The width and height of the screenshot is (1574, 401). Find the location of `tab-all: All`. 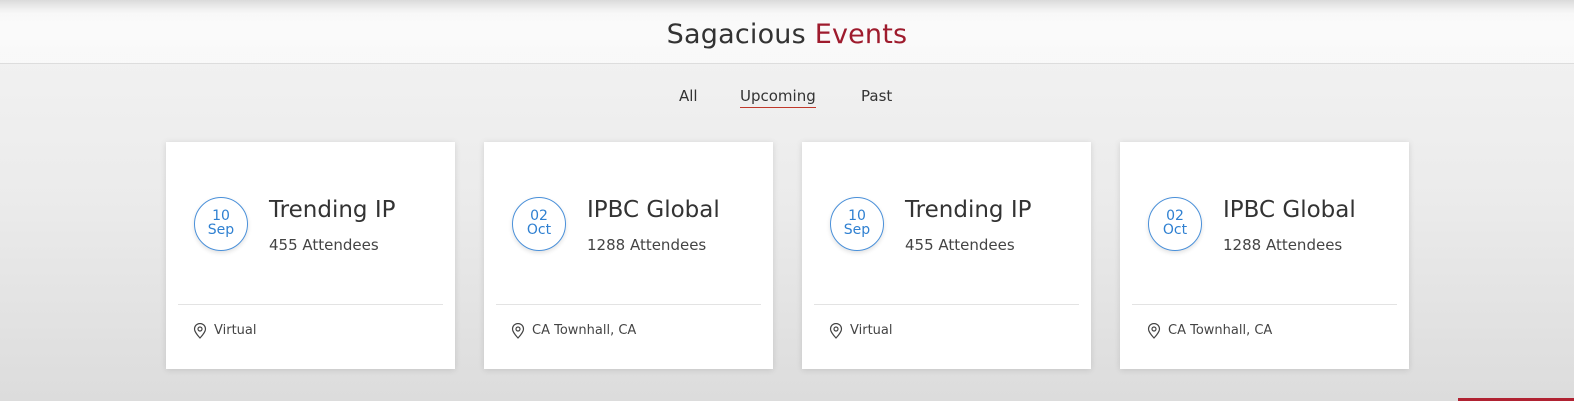

tab-all: All is located at coordinates (688, 96).